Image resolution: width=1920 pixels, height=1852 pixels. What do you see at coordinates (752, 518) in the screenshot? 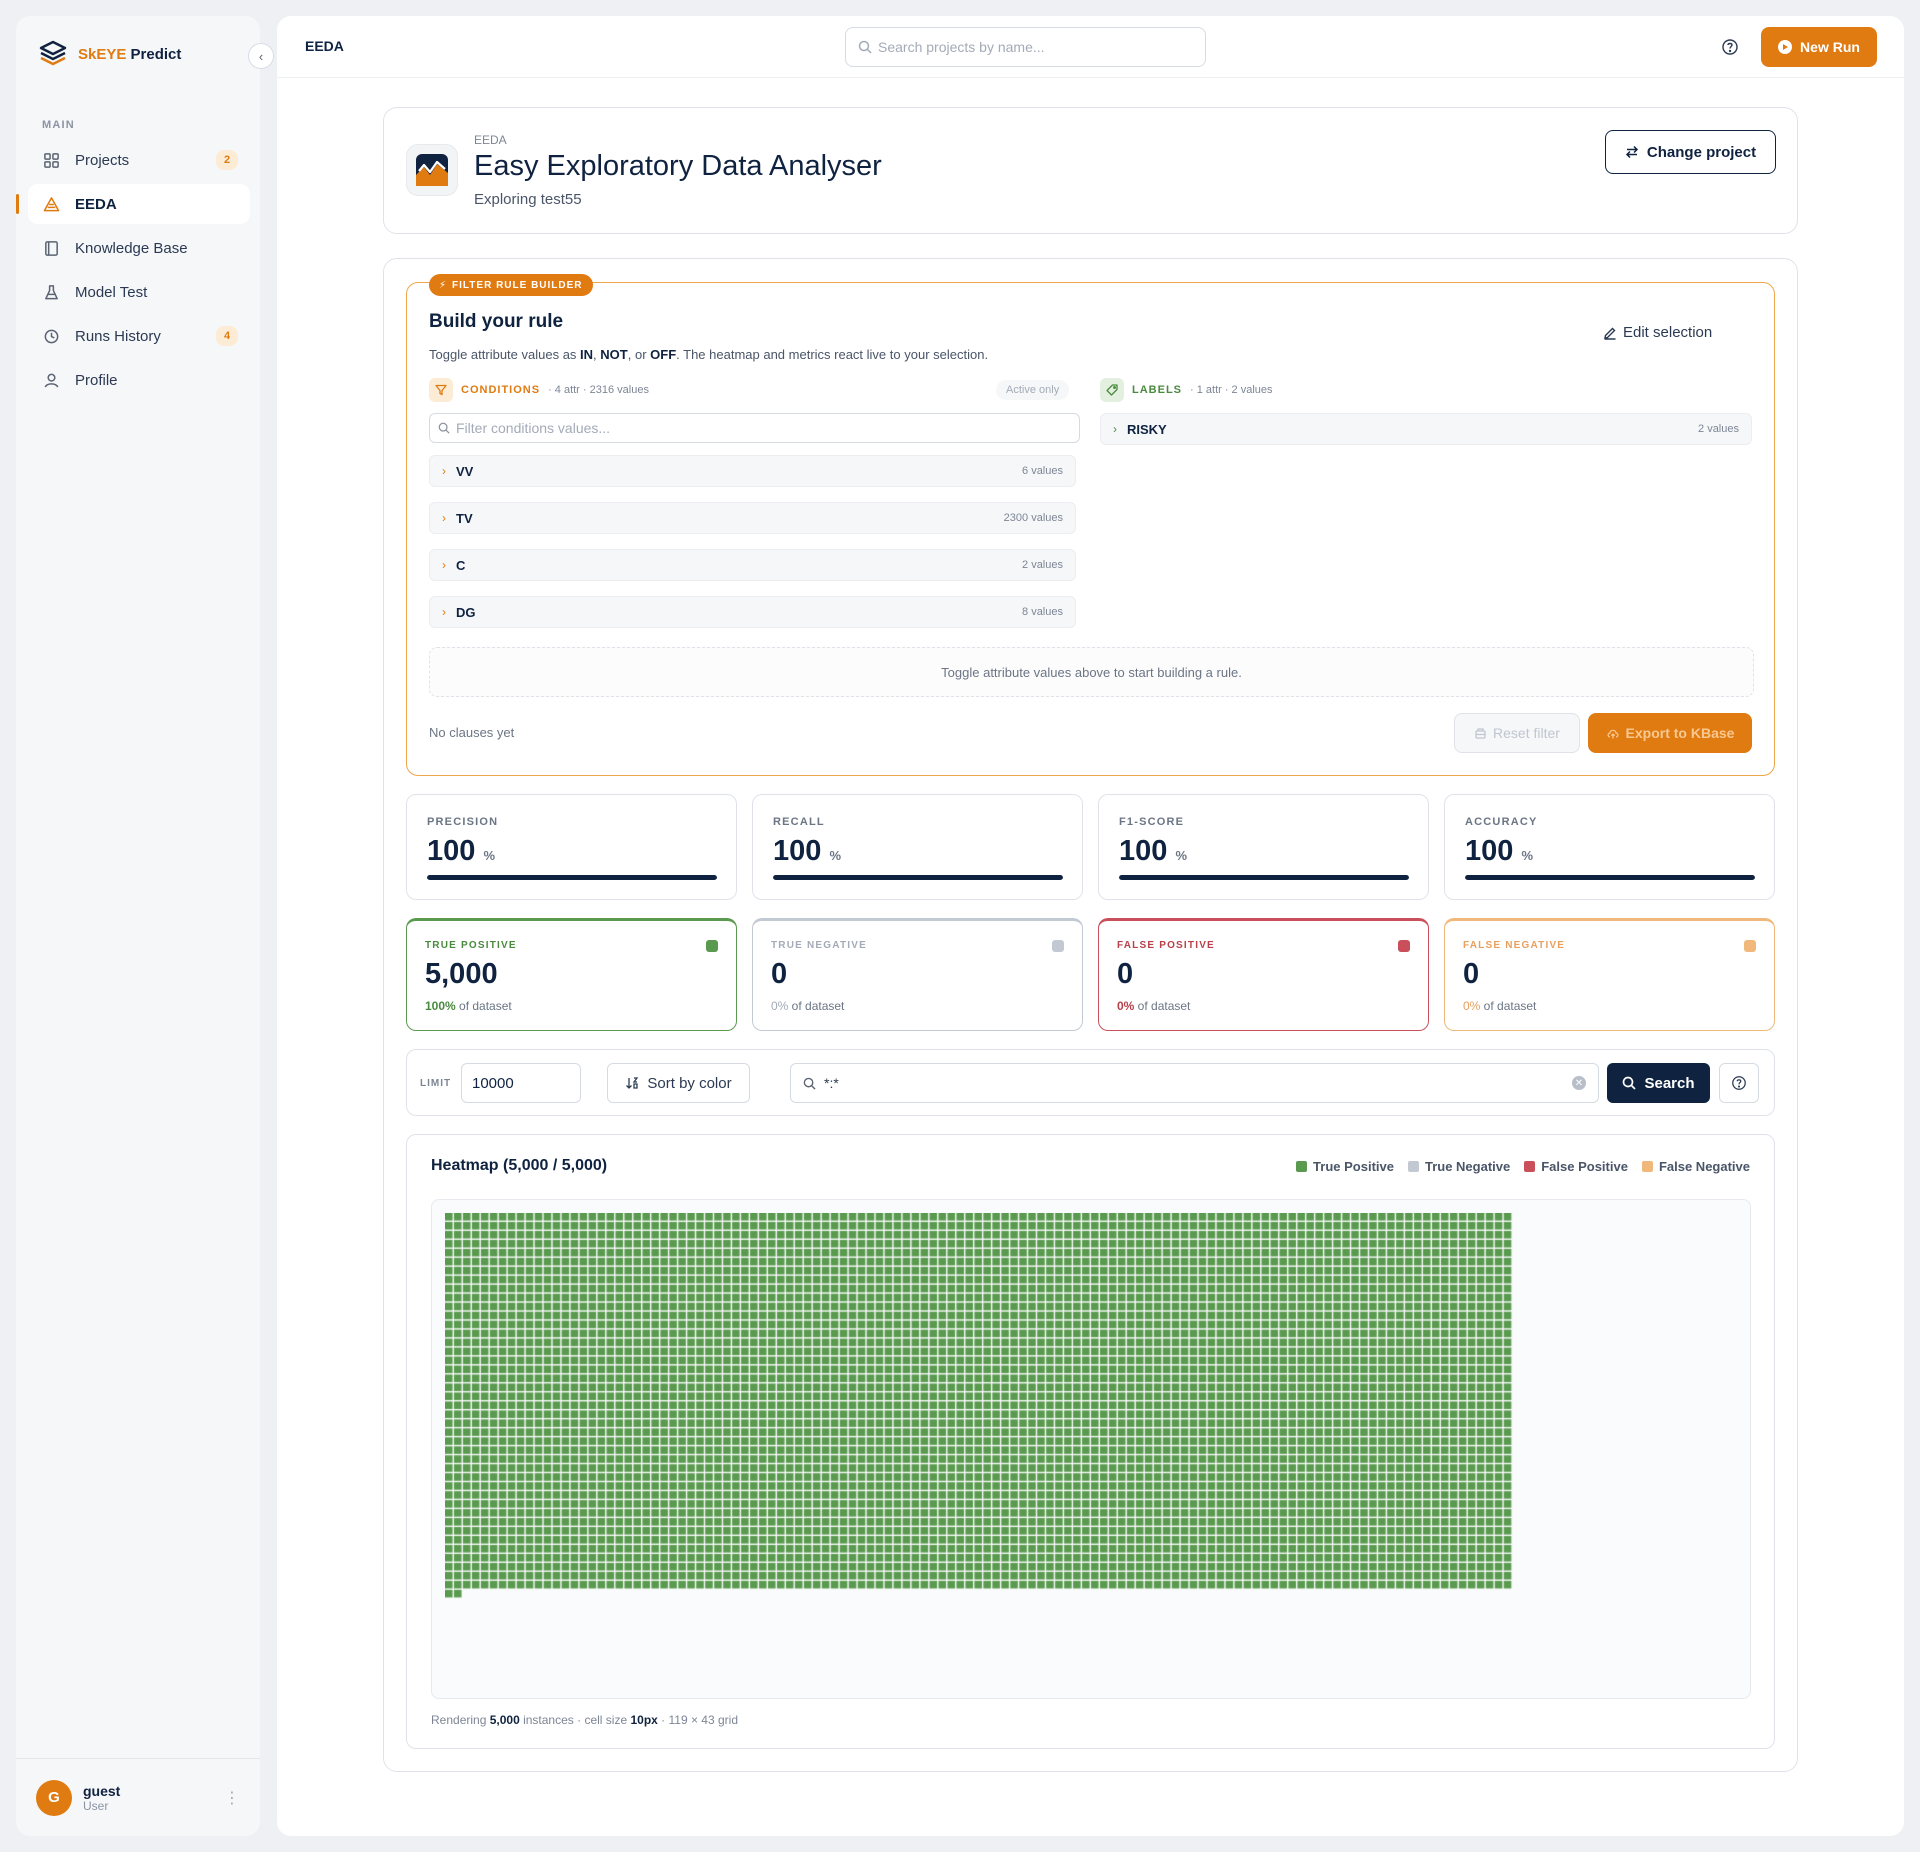
I see `condition-row-tv: › TV 2300 values` at bounding box center [752, 518].